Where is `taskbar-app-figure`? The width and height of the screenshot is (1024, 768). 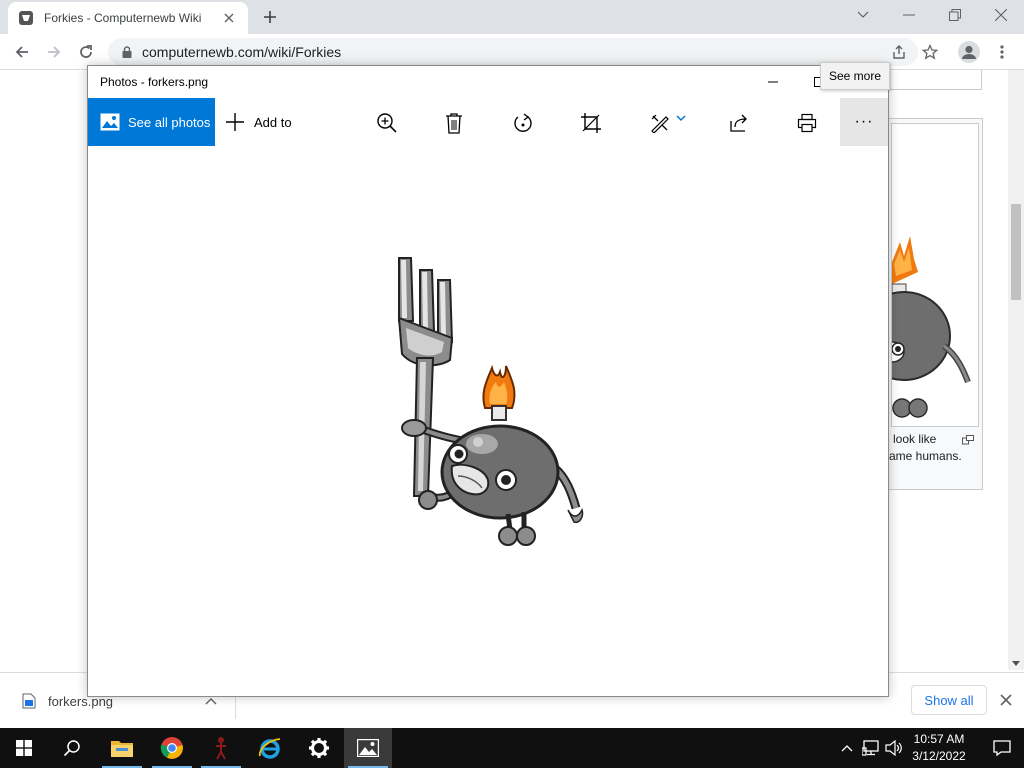
taskbar-app-figure is located at coordinates (221, 748).